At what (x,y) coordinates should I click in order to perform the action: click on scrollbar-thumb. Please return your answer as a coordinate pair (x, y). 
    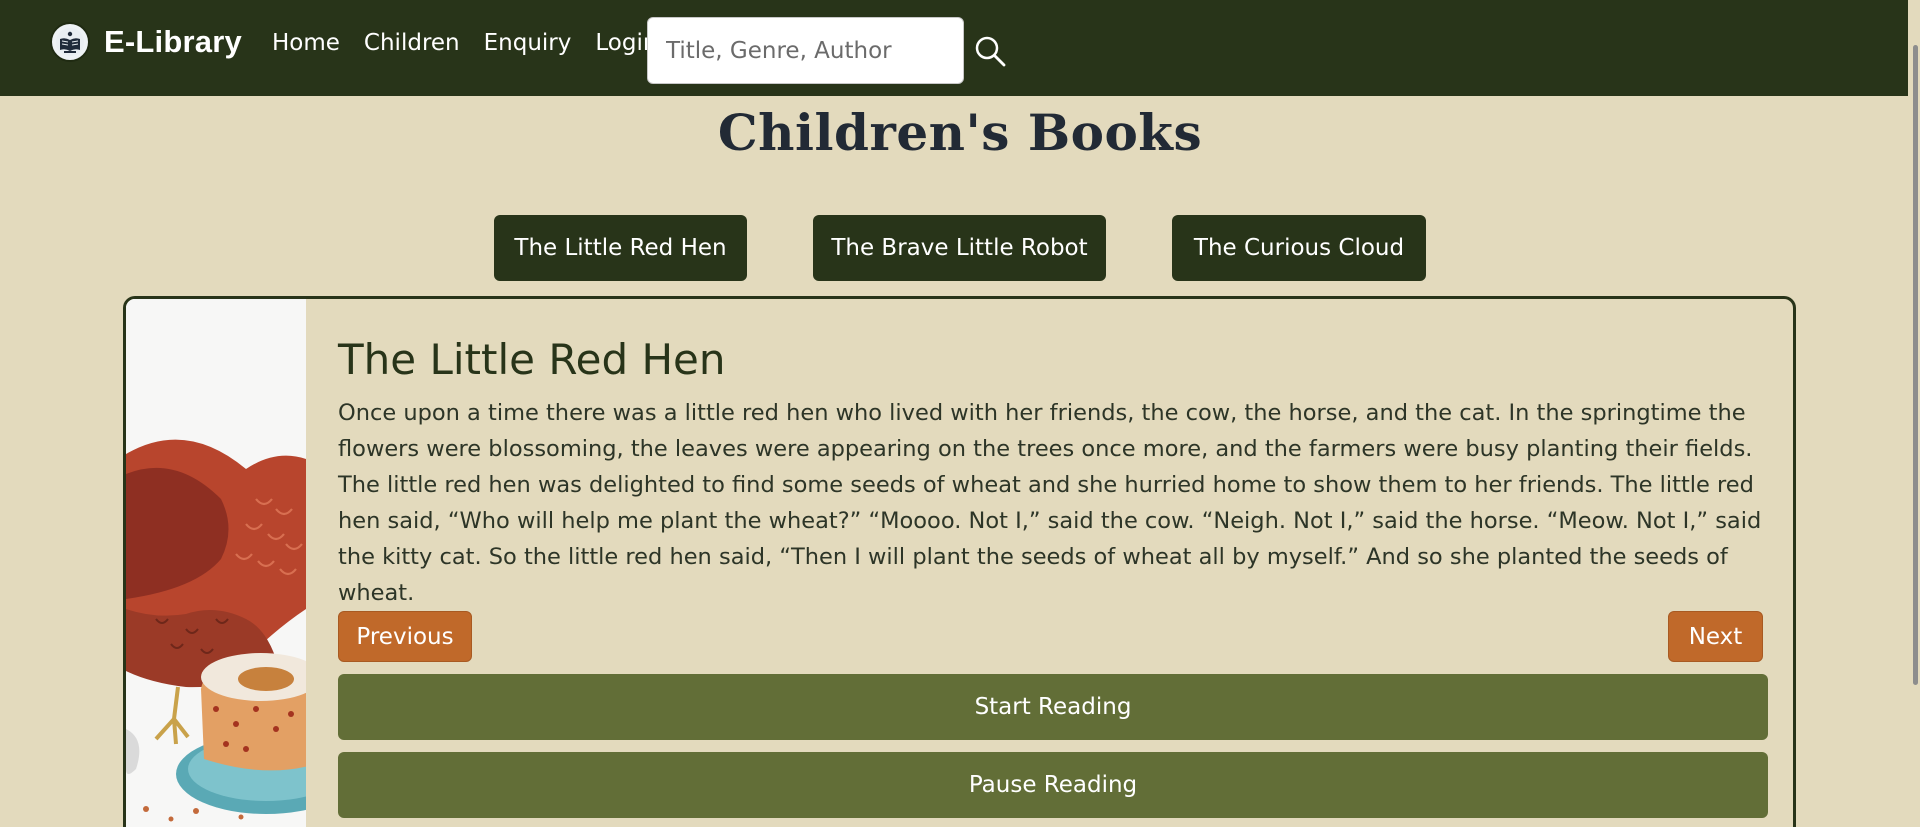
    Looking at the image, I should click on (1915, 365).